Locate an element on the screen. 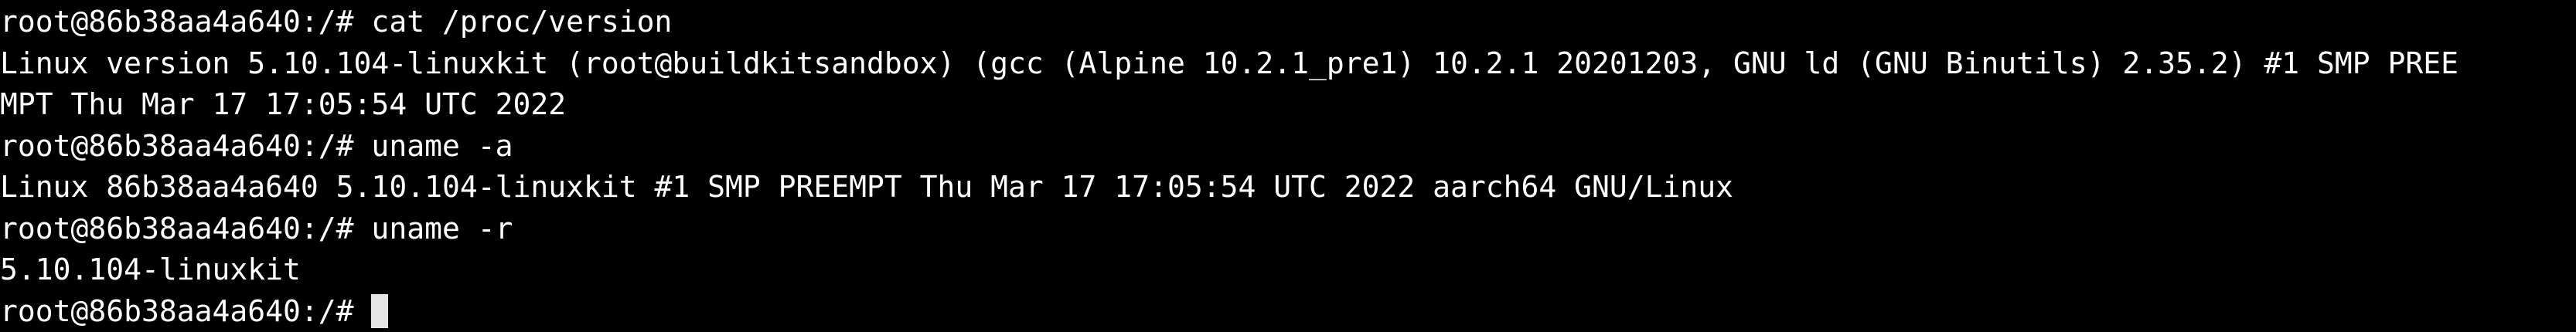 This screenshot has height=332, width=2576. command-line-uname-r: root@86b38aa4a640:/# uname -r is located at coordinates (1288, 229).